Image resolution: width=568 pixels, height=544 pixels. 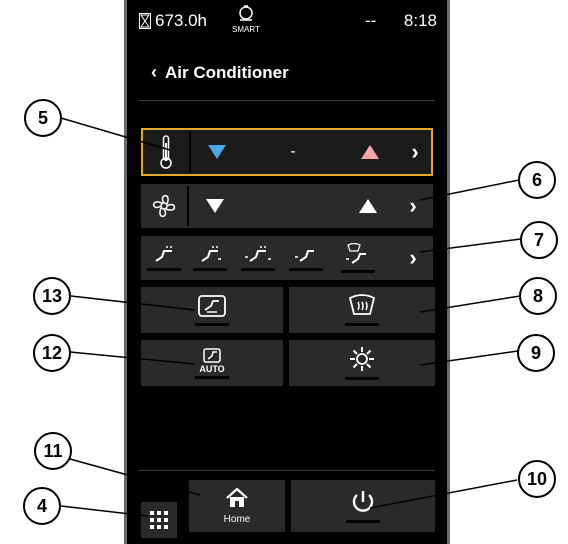 I want to click on defrost-indicator, so click(x=362, y=324).